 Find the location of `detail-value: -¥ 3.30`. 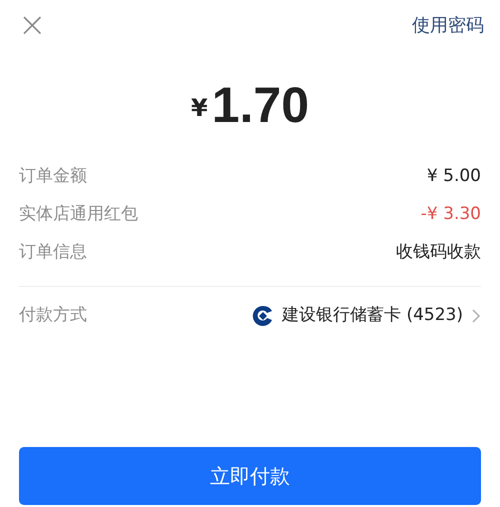

detail-value: -¥ 3.30 is located at coordinates (450, 214).